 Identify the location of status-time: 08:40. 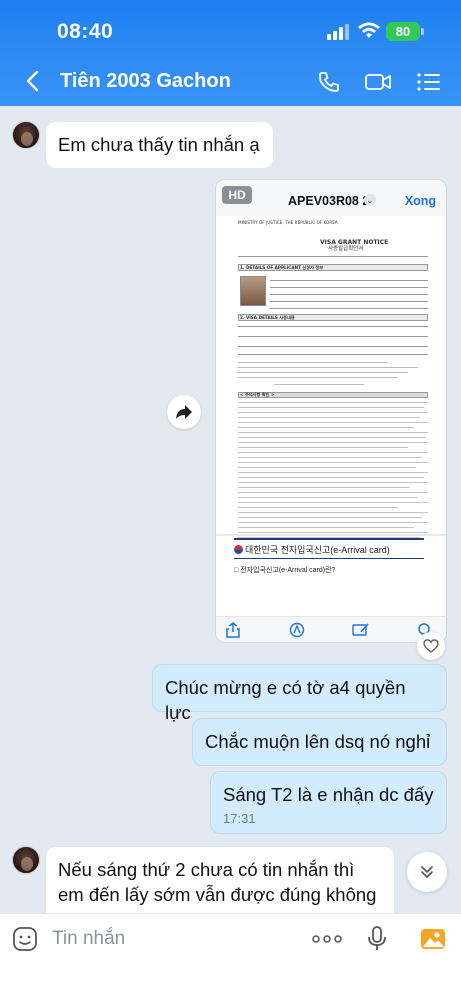
(85, 31).